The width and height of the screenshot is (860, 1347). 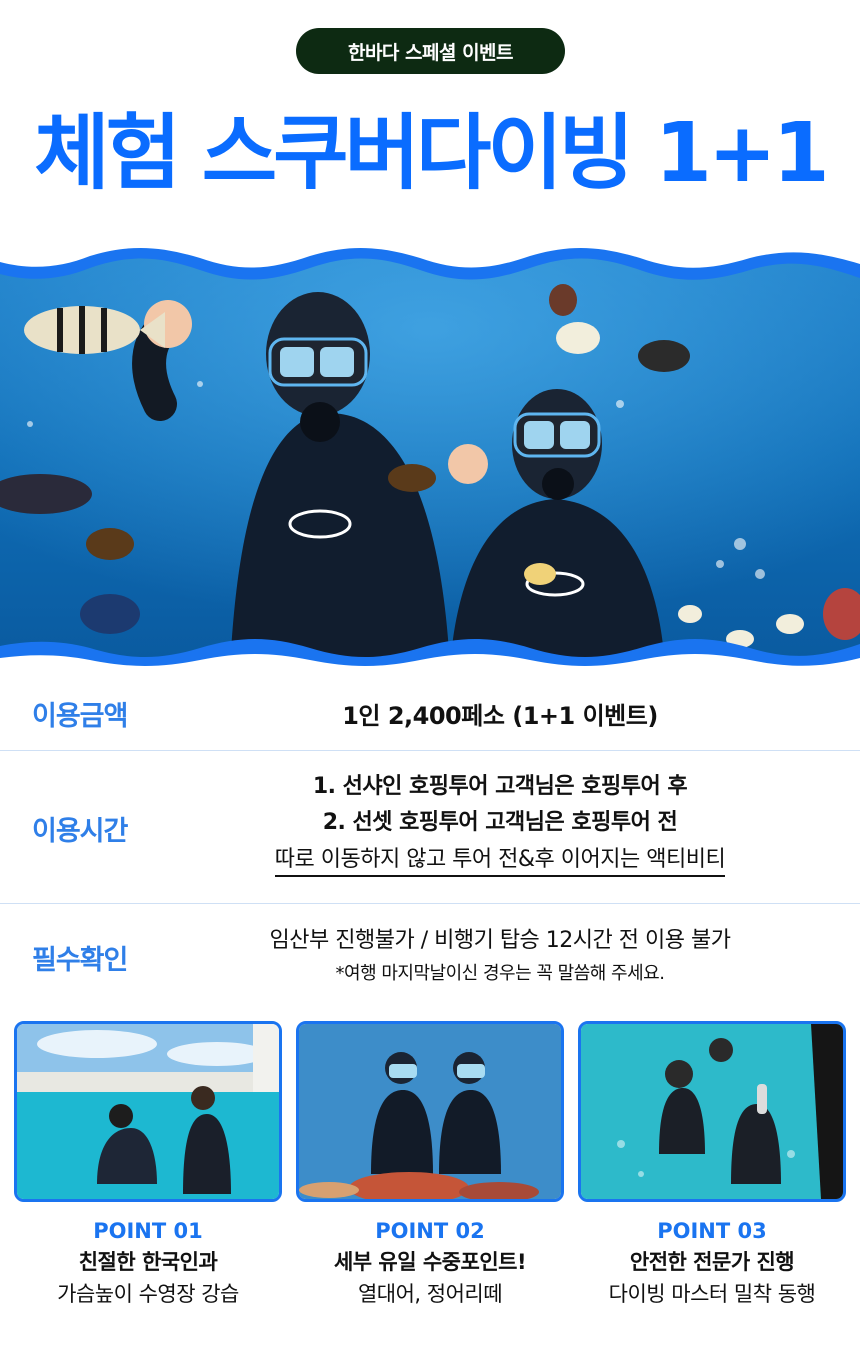 What do you see at coordinates (500, 786) in the screenshot?
I see `time-line-1: 1. 선샤인 호핑투어 고객님은 호핑투어 후` at bounding box center [500, 786].